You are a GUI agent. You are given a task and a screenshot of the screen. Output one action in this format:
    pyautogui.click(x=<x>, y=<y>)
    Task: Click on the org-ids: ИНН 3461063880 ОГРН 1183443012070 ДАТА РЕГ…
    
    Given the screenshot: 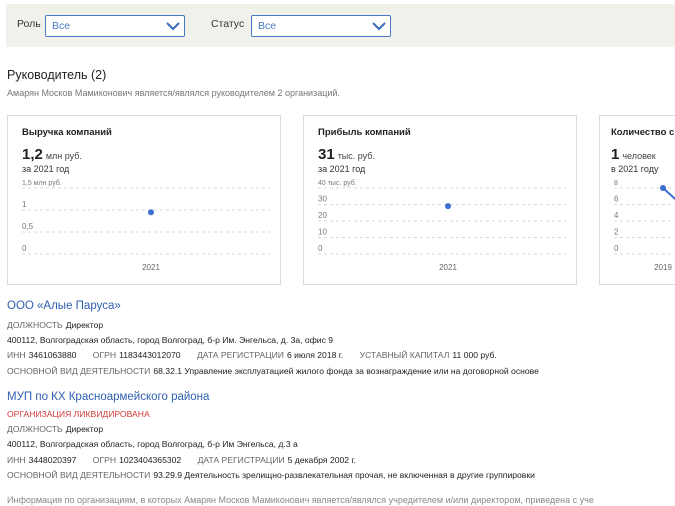 What is the action you would take?
    pyautogui.click(x=252, y=355)
    